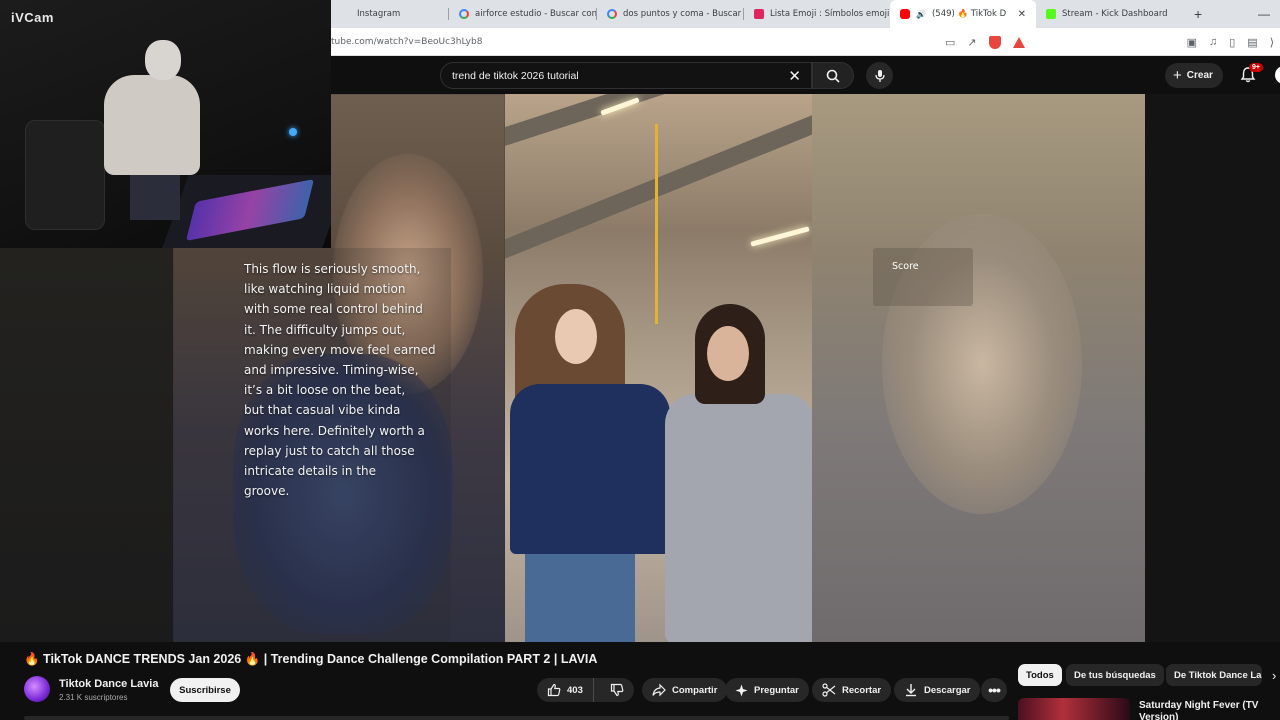  I want to click on tab-airforce: airforce estudio - Buscar con G, so click(523, 14).